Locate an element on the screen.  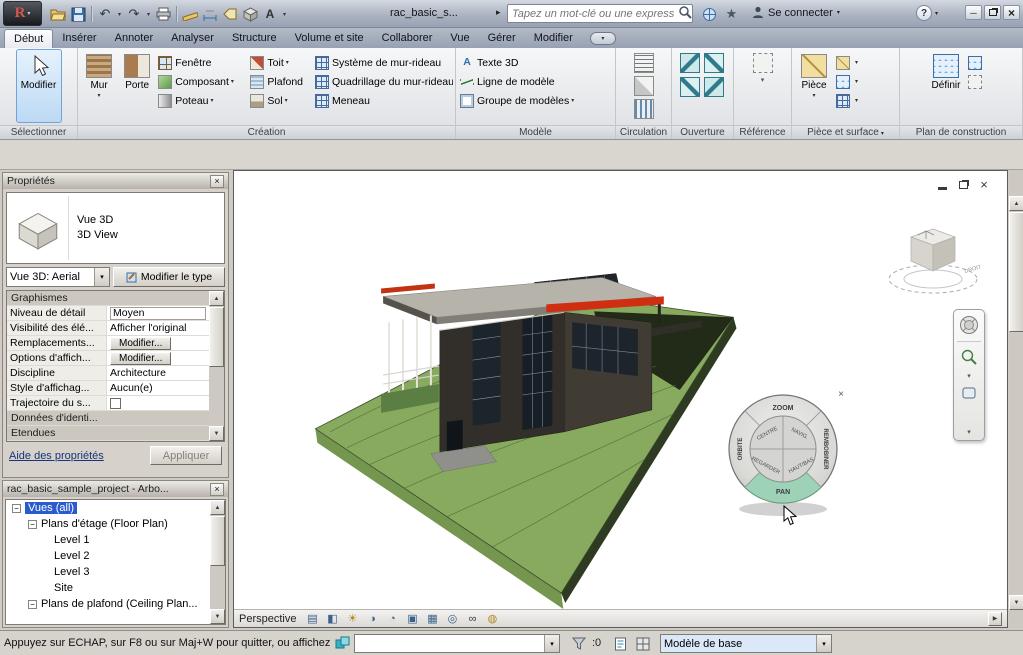
redo-icon: ↷ is located at coordinates (134, 14).